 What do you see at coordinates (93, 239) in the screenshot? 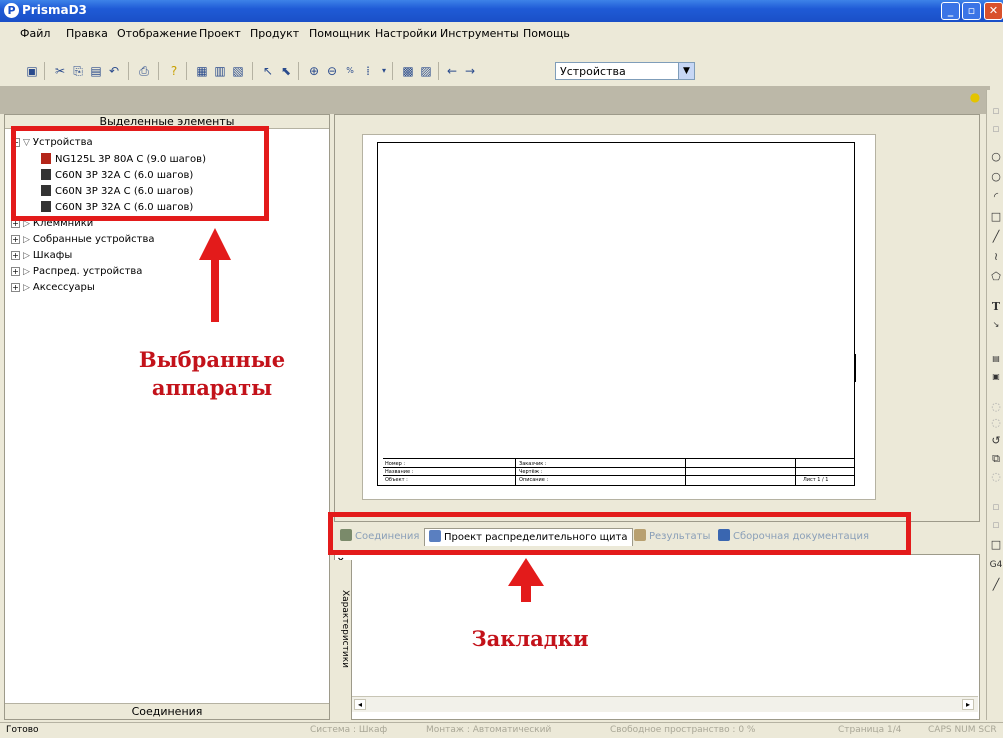
I see `tree-node-label: Собранные устройства` at bounding box center [93, 239].